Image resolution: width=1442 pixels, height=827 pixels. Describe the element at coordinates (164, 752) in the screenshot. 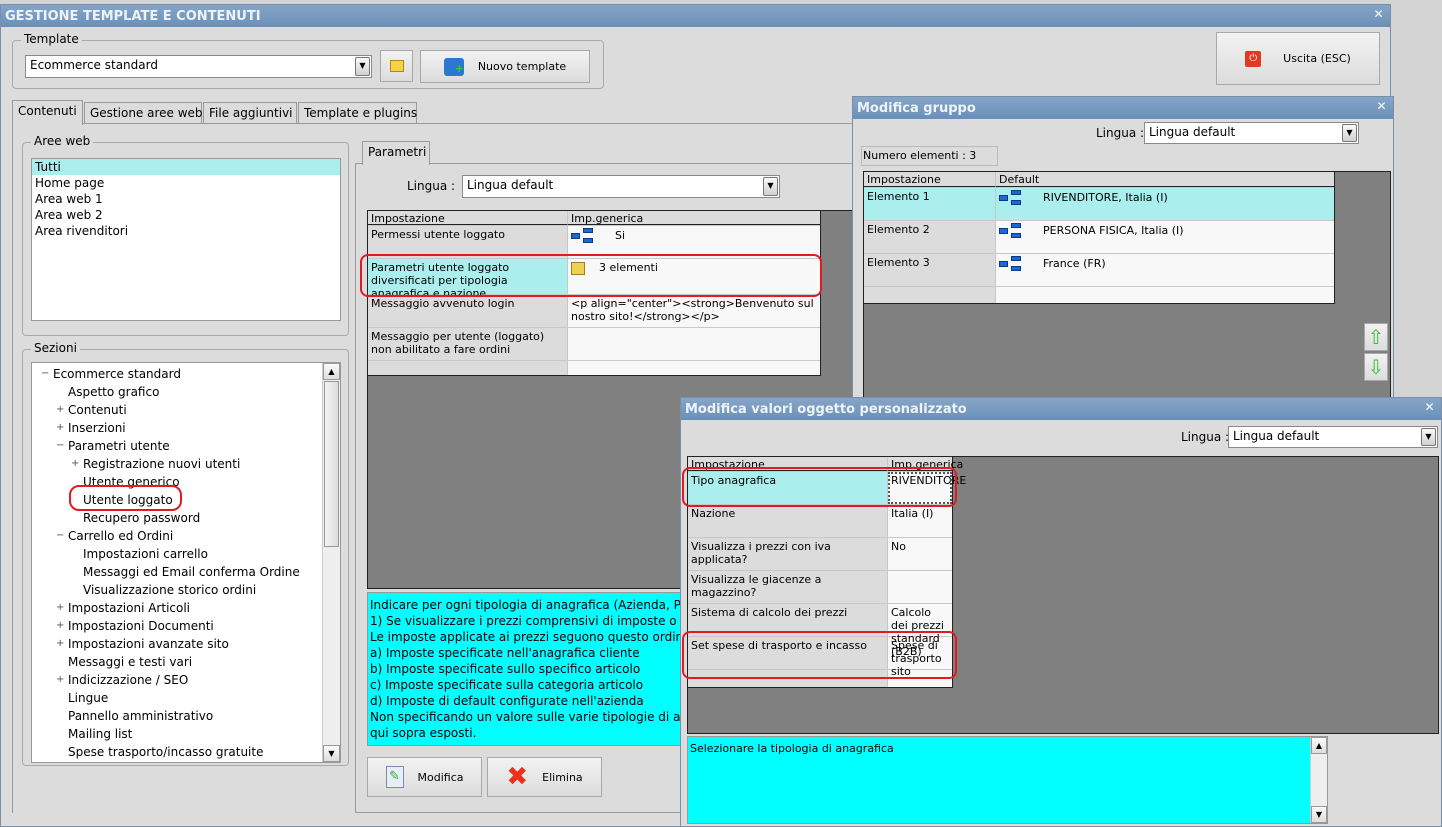

I see `tree-item: Spese trasporto/incasso gratuite` at that location.